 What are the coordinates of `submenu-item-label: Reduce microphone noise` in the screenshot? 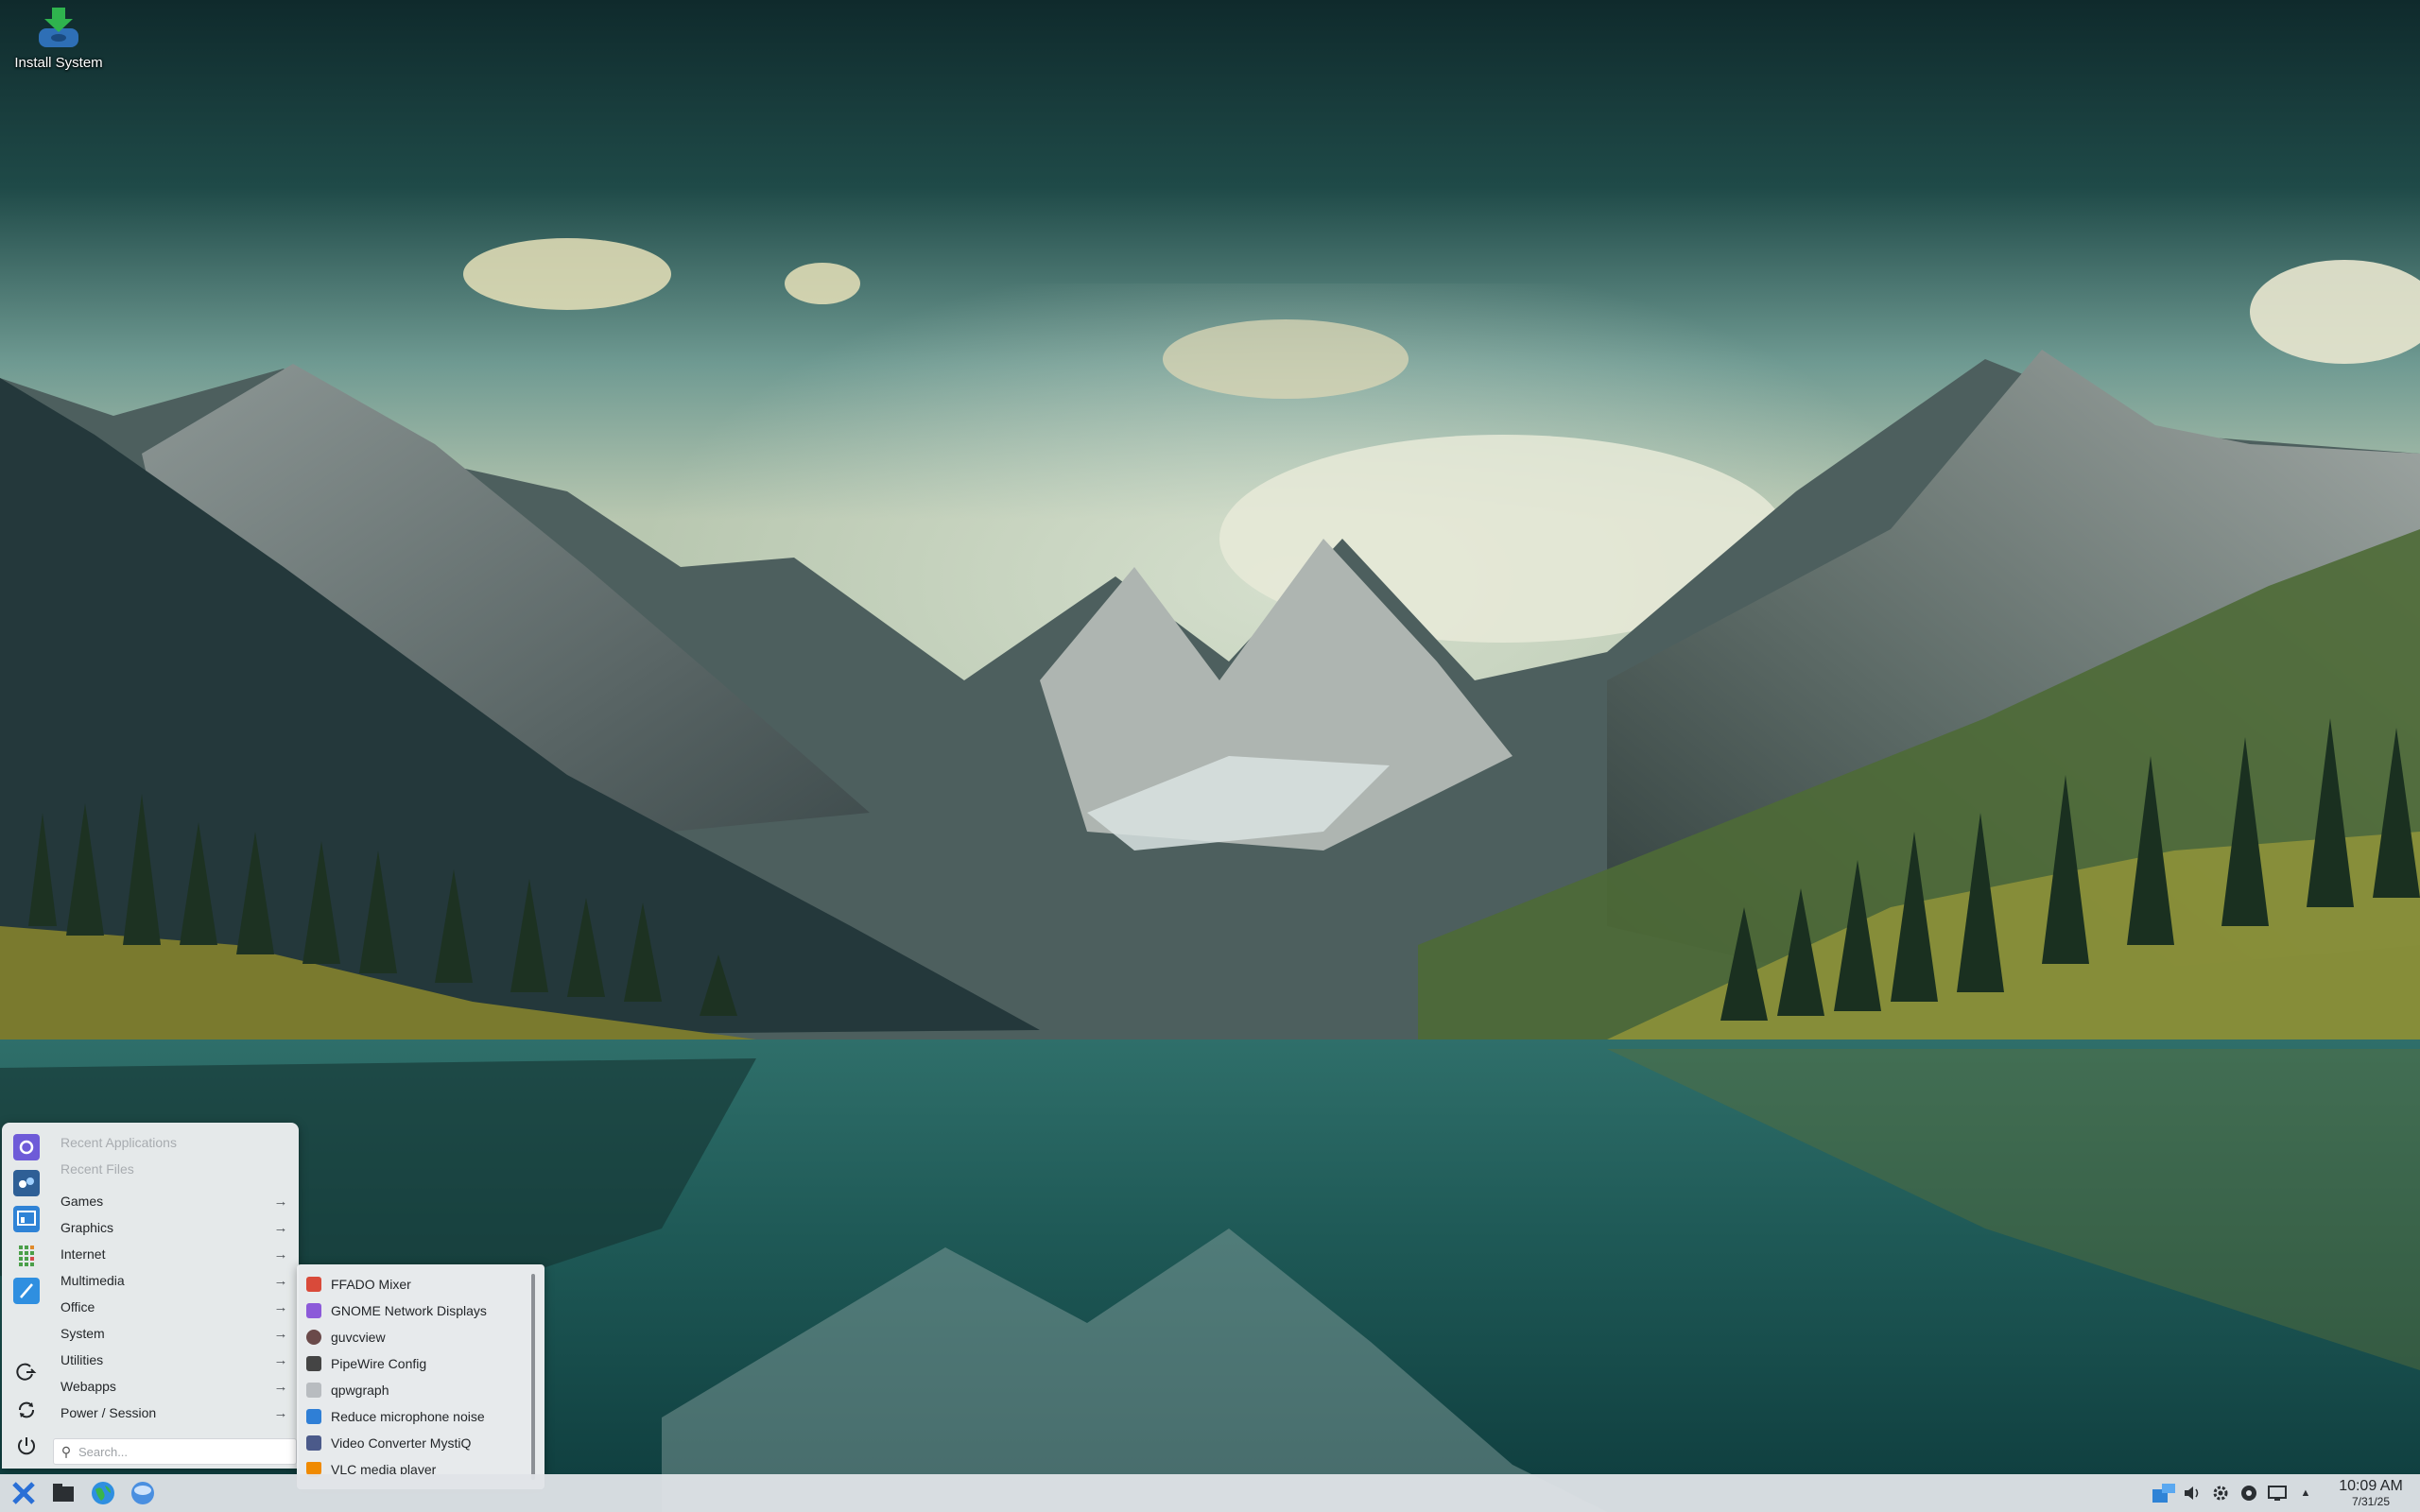 It's located at (408, 1416).